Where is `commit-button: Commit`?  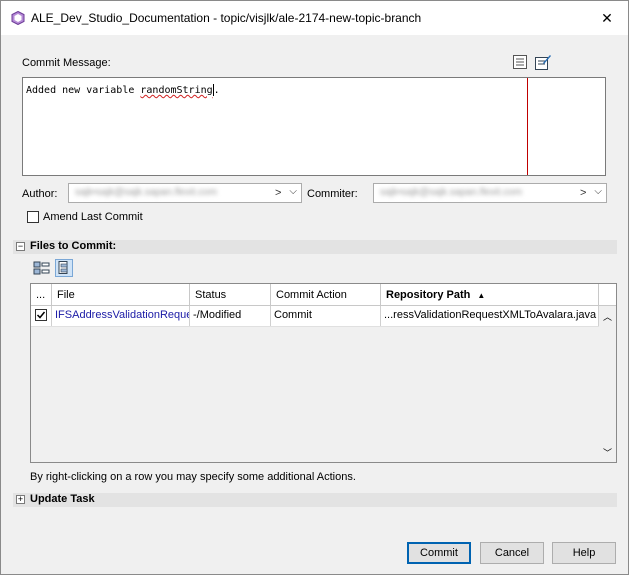 commit-button: Commit is located at coordinates (439, 553).